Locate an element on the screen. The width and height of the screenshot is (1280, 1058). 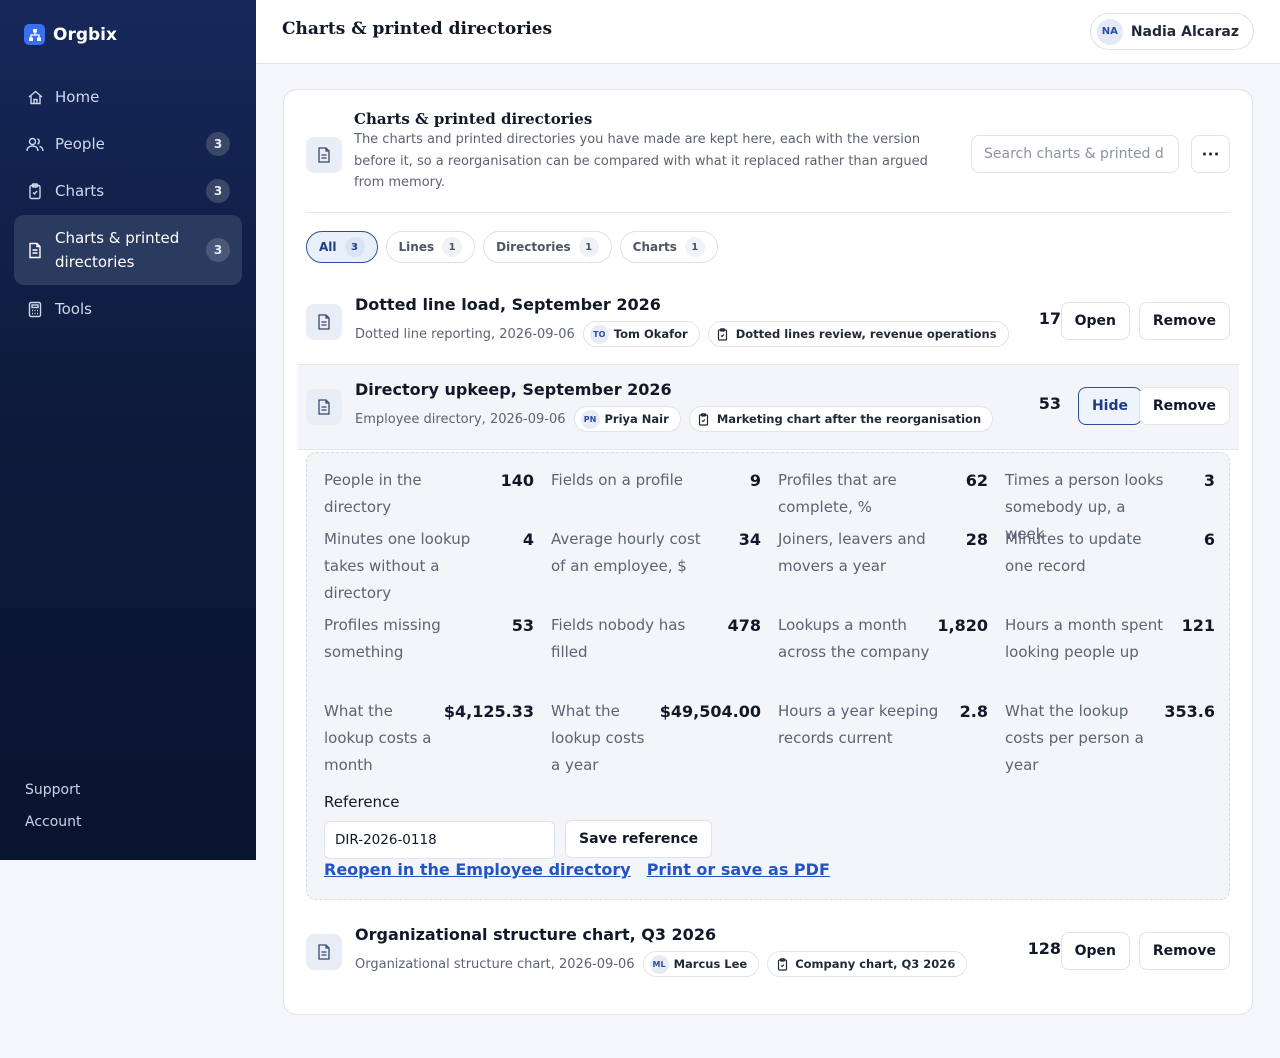
stat-label: People in the directory is located at coordinates (373, 493).